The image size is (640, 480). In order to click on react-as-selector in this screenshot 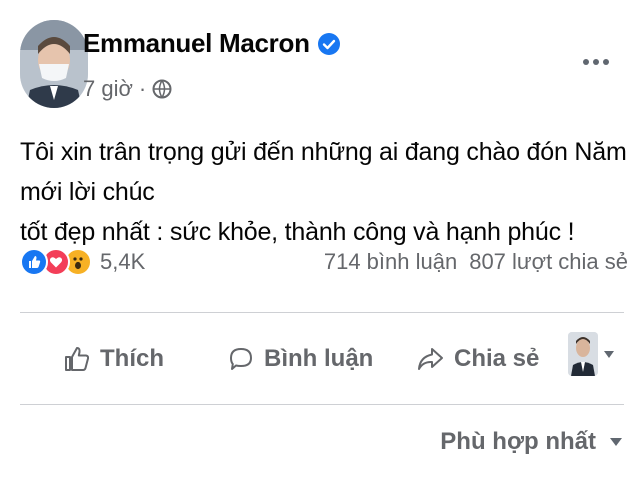, I will do `click(591, 354)`.